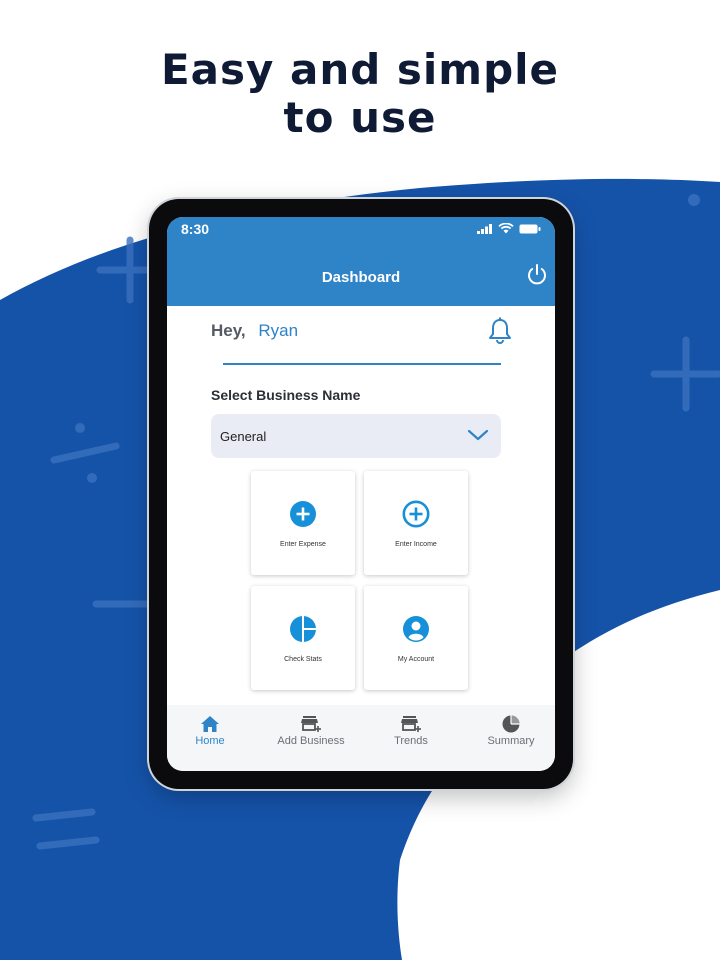 Image resolution: width=720 pixels, height=960 pixels. I want to click on nav-trends: Trends, so click(411, 731).